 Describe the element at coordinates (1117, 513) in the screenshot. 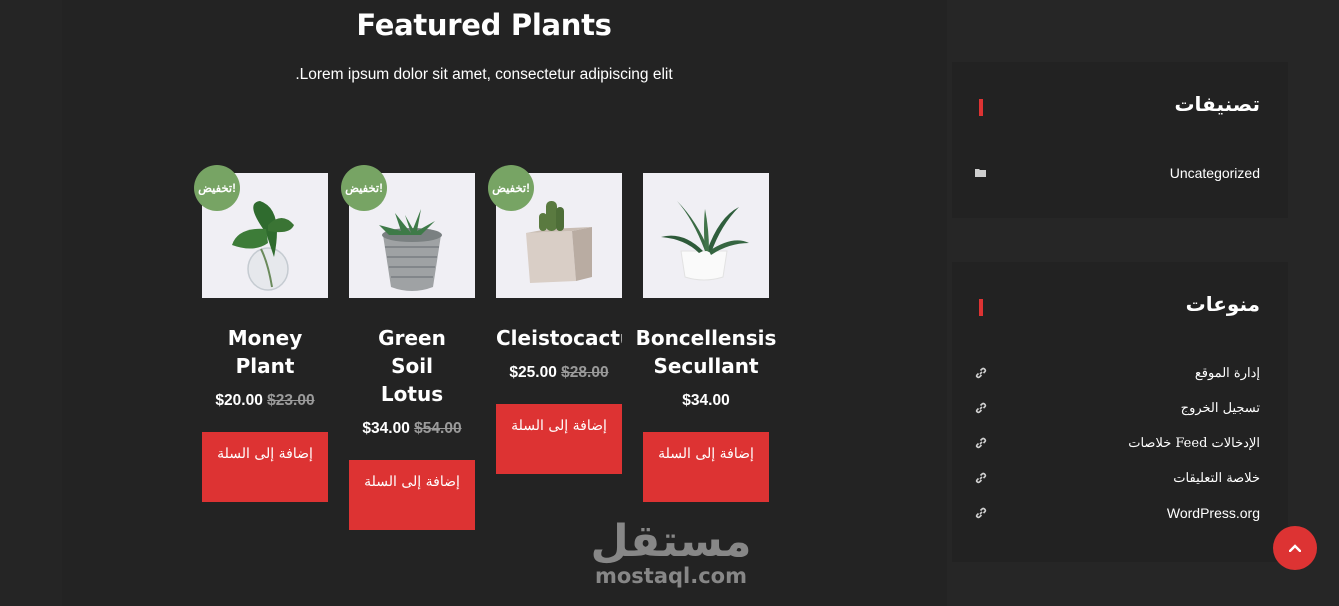

I see `meta-item: WordPress.org` at that location.